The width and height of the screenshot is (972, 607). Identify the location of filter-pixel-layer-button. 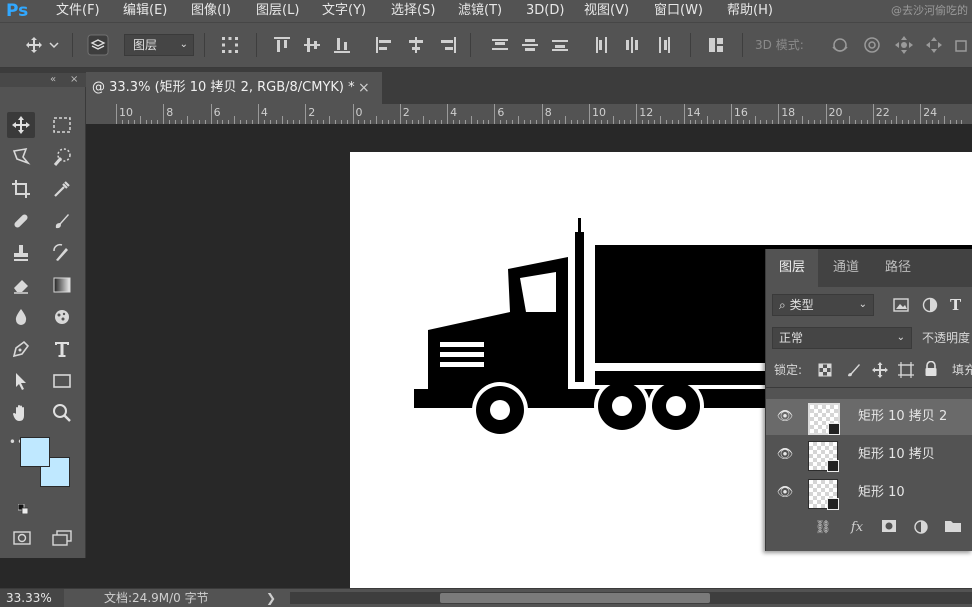
(901, 305).